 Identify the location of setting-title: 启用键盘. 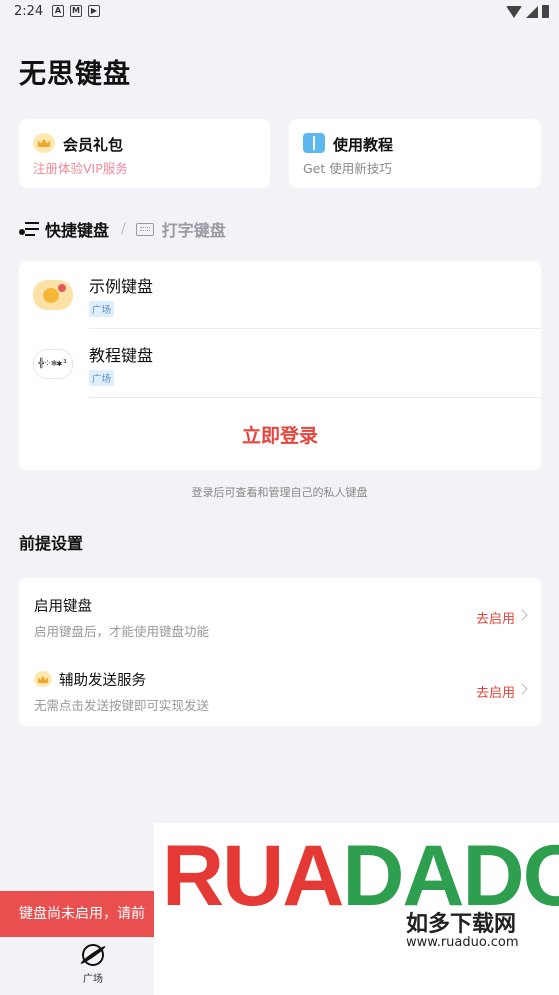
(63, 607).